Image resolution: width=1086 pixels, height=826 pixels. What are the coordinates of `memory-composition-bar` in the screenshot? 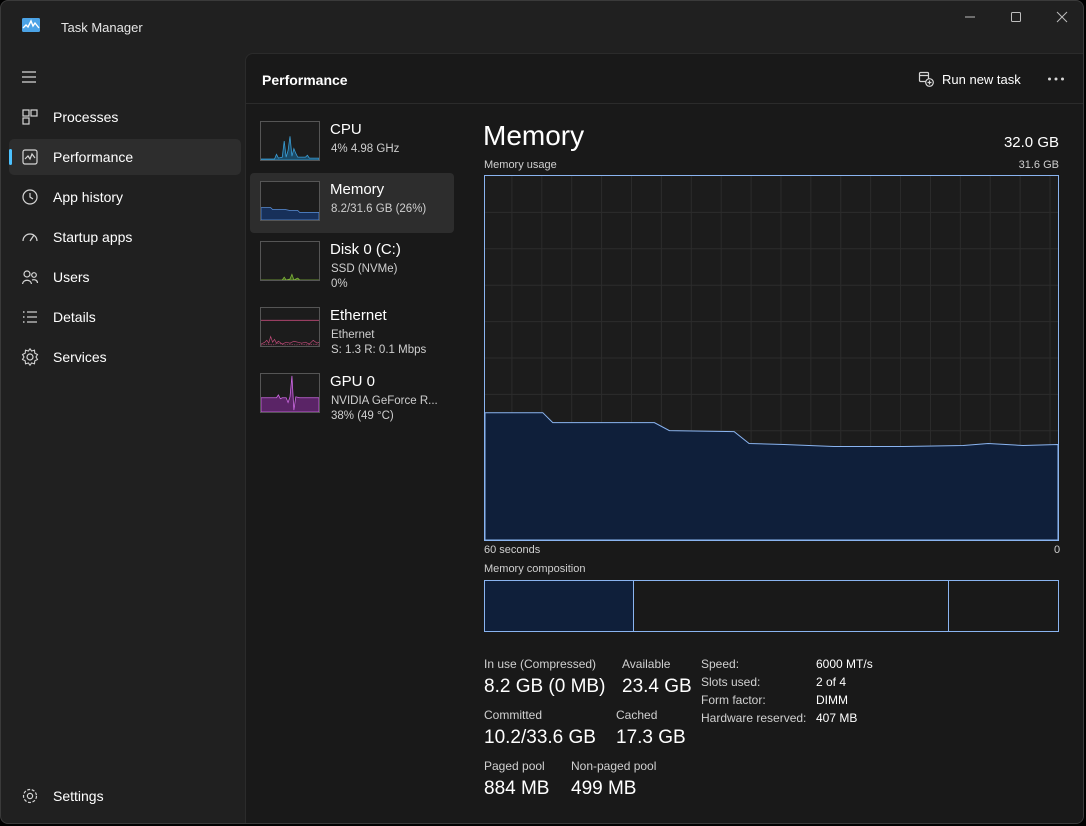 It's located at (771, 606).